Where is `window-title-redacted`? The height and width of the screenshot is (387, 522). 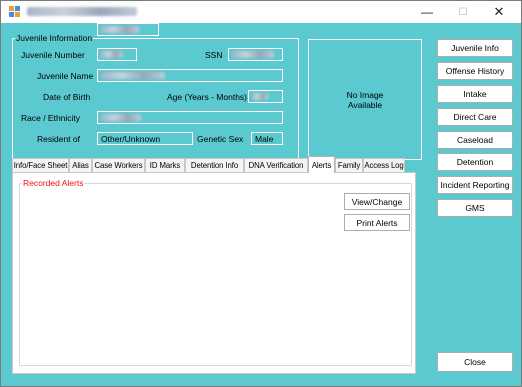
window-title-redacted is located at coordinates (82, 12).